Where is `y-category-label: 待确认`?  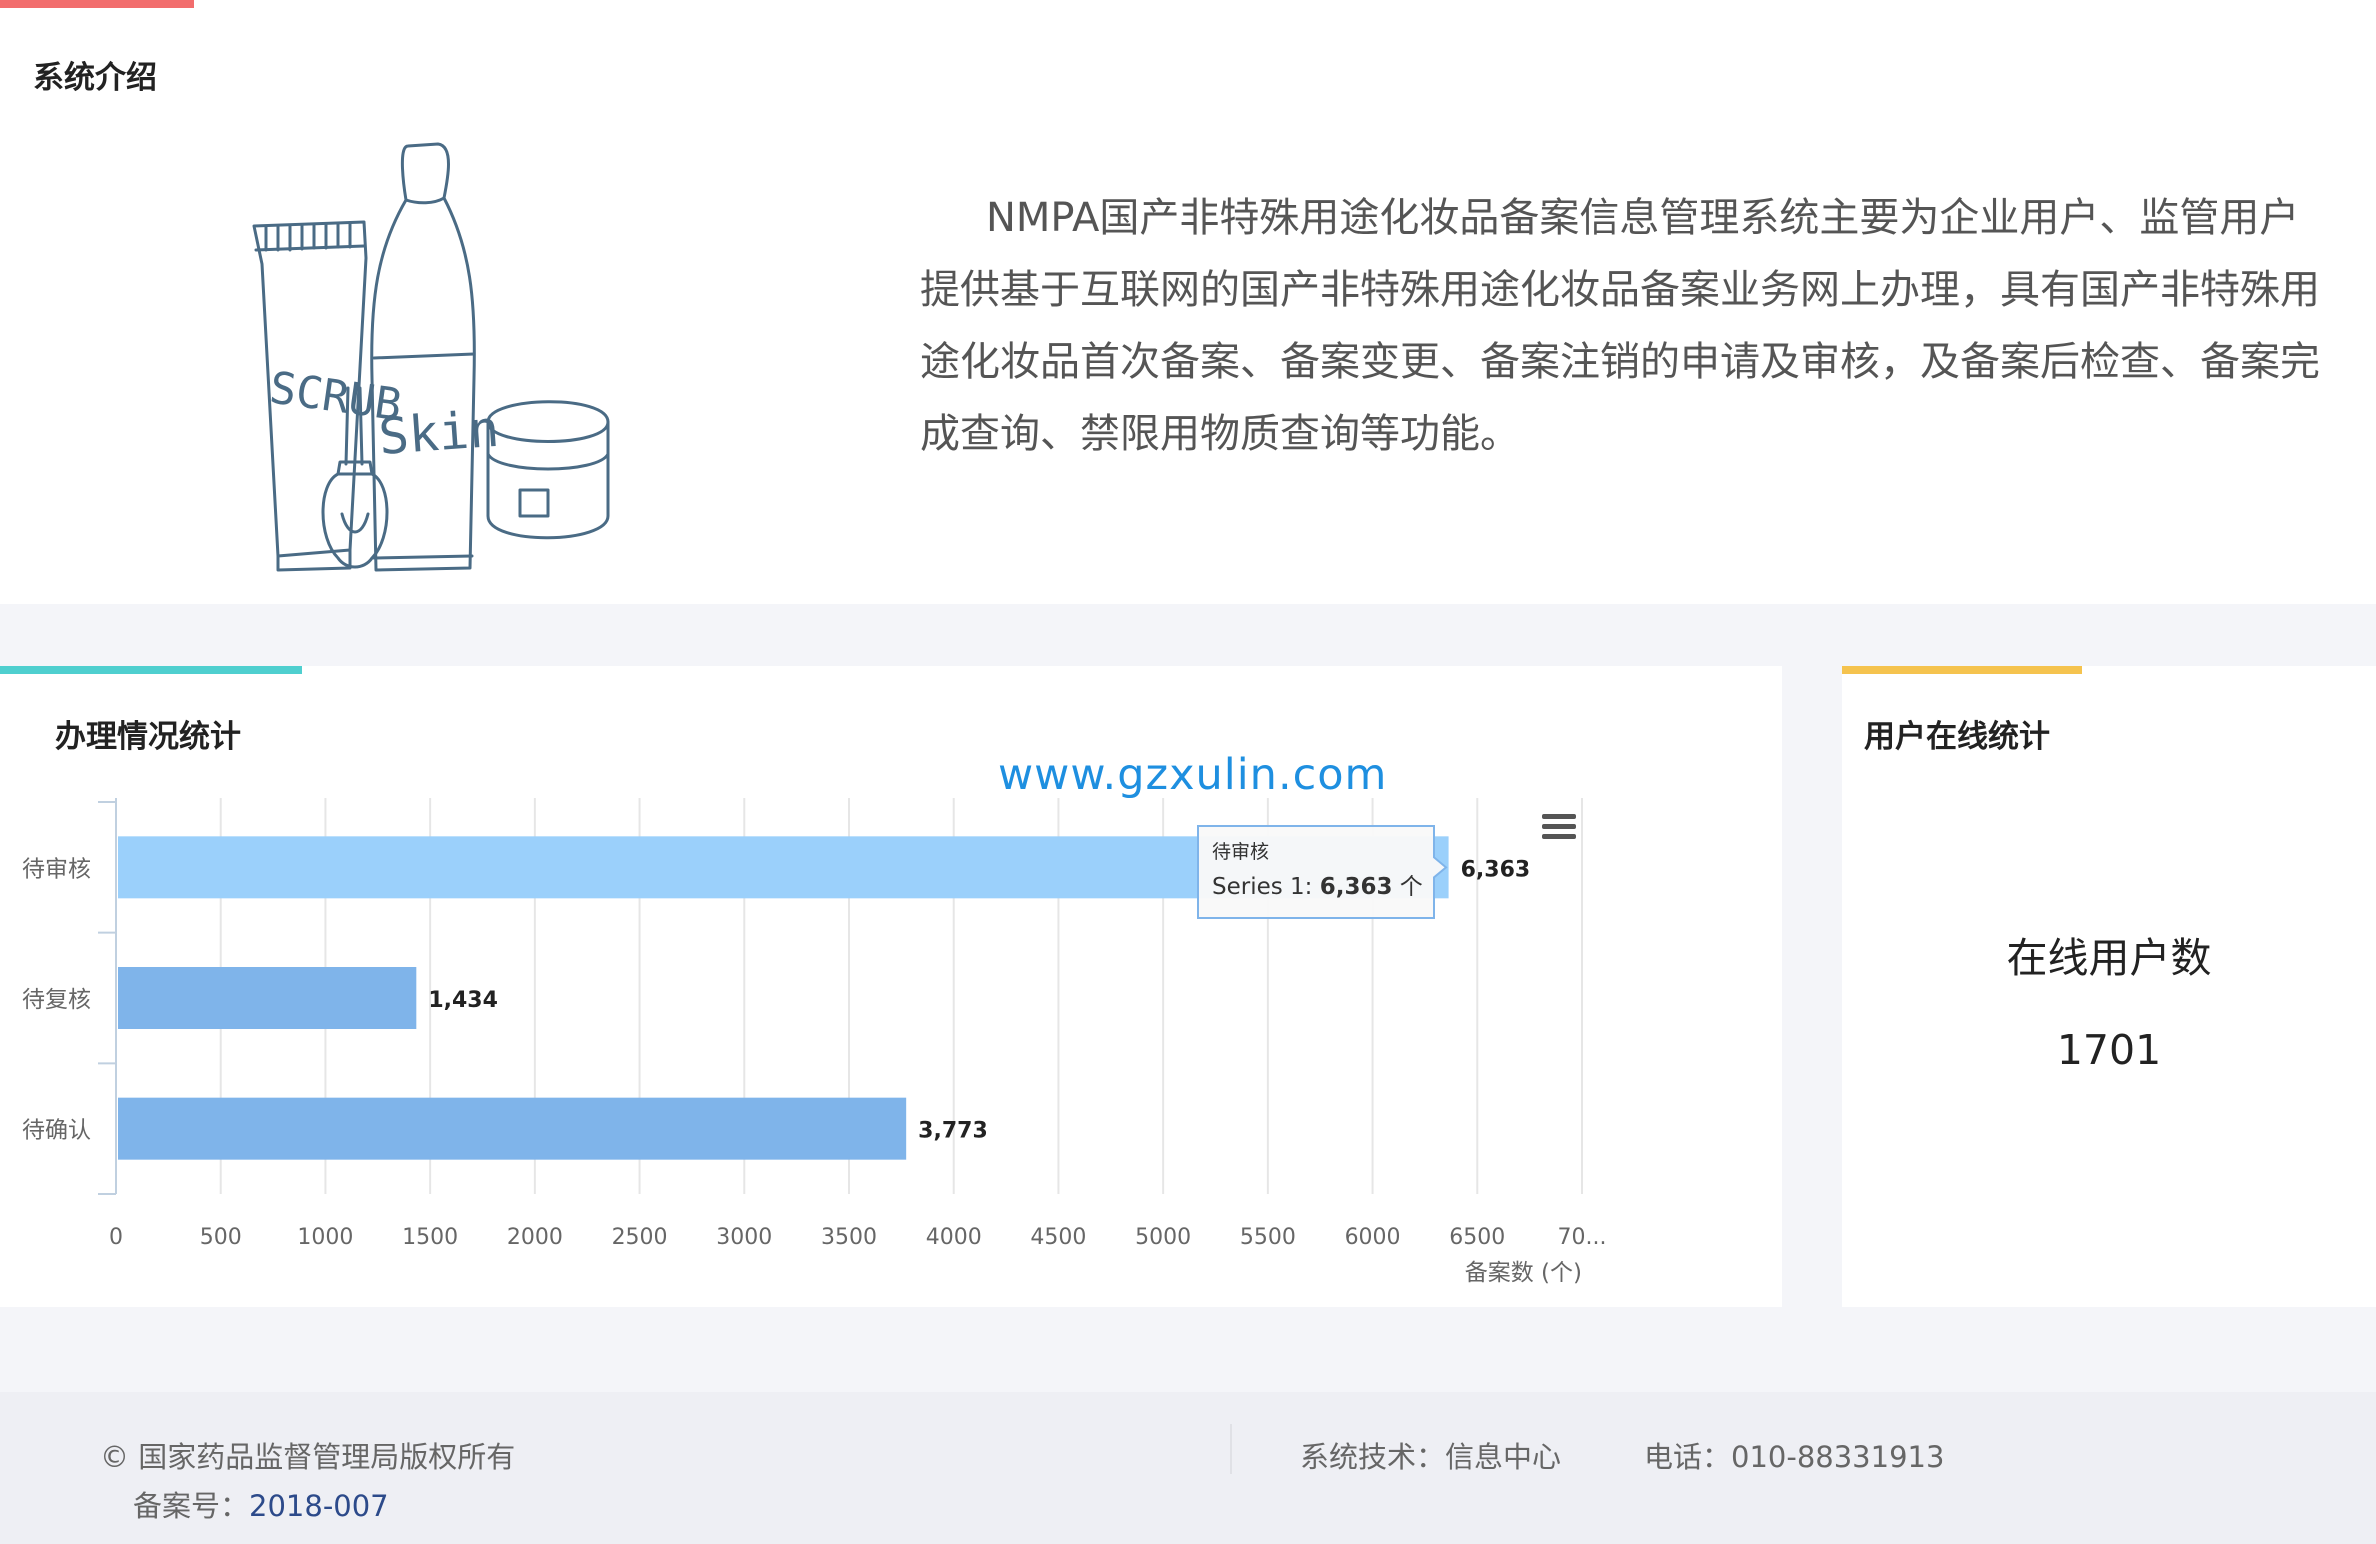
y-category-label: 待确认 is located at coordinates (56, 1131).